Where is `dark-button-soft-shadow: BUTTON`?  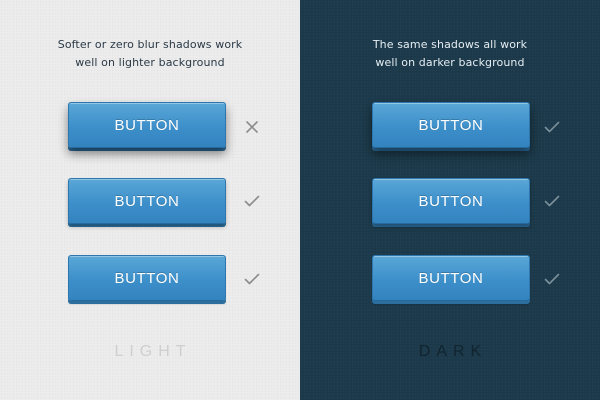
dark-button-soft-shadow: BUTTON is located at coordinates (451, 202).